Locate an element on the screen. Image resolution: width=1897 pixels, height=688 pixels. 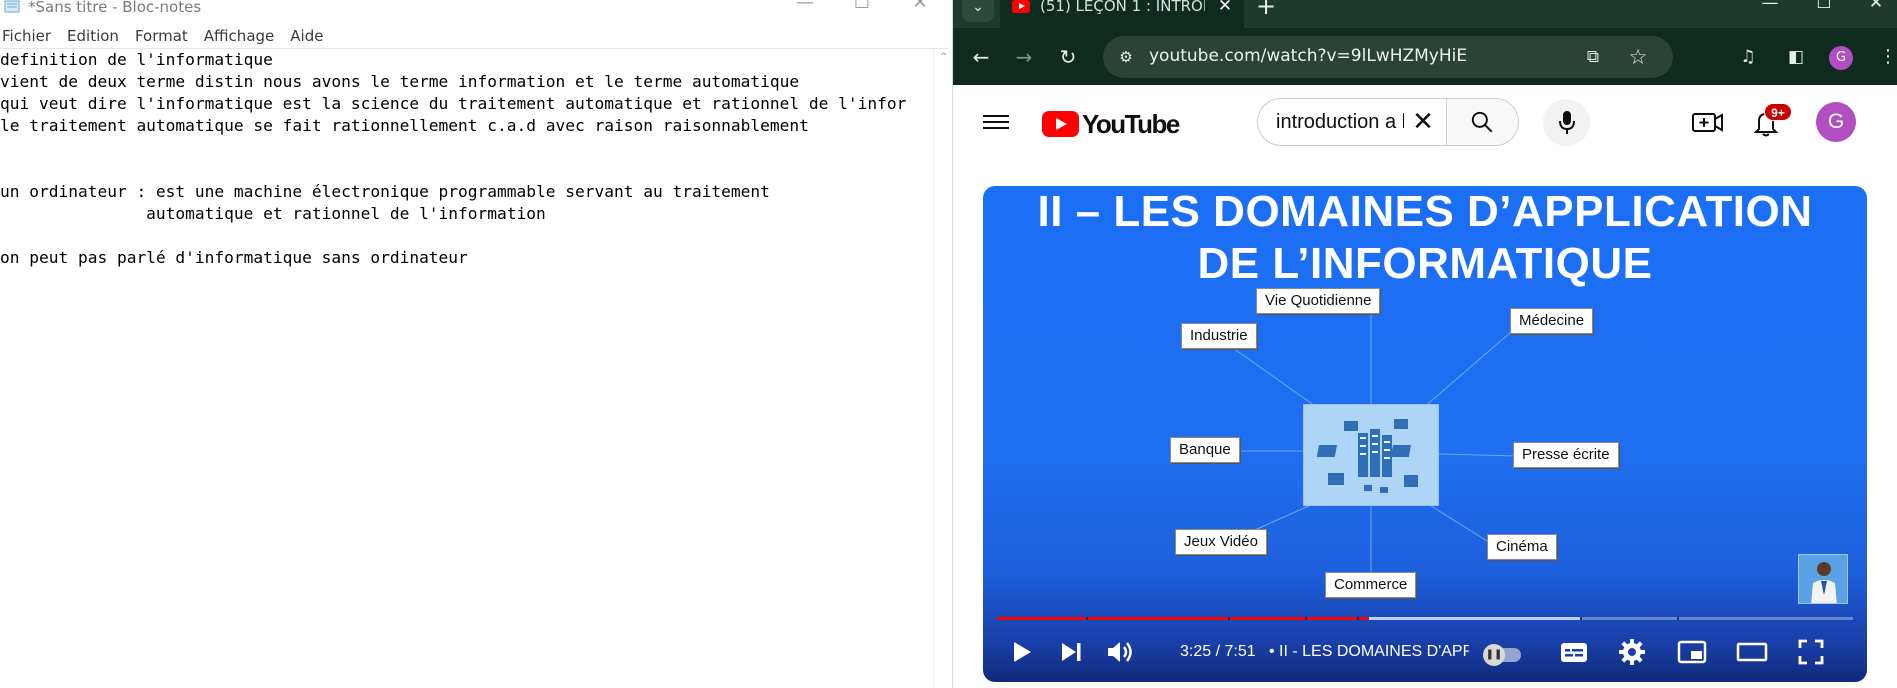
label-cinema: Cinéma is located at coordinates (1522, 547).